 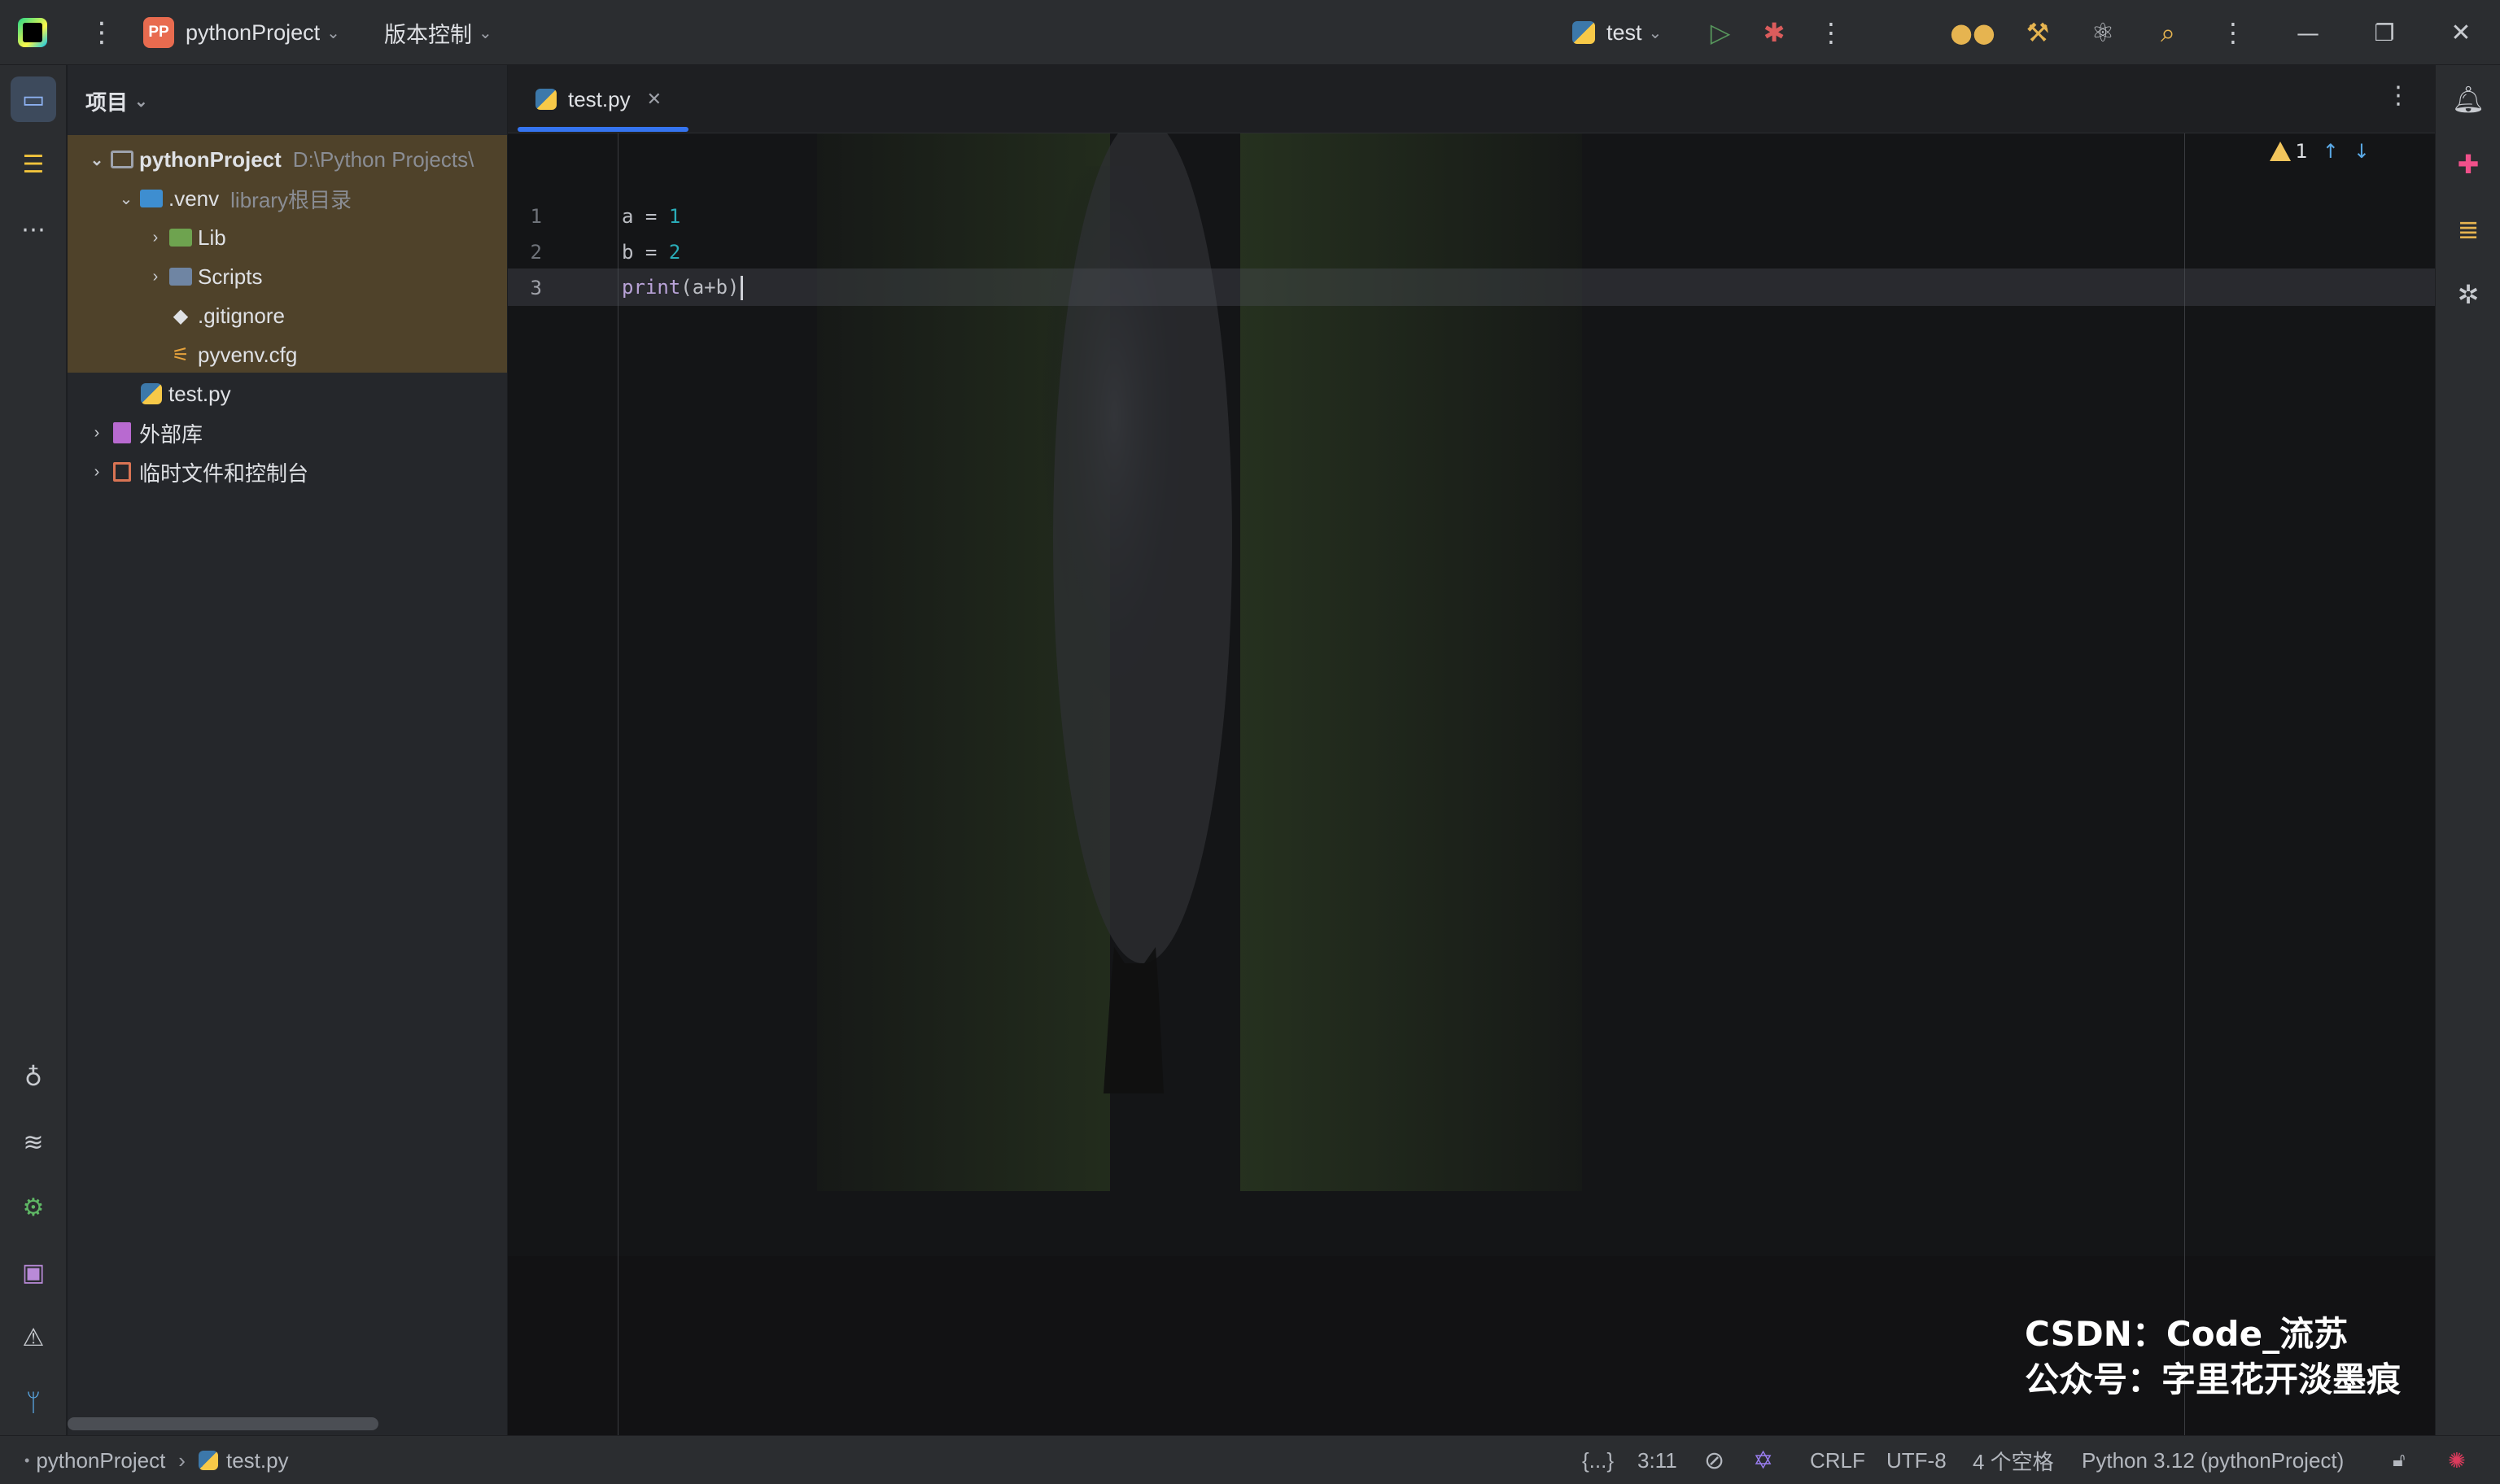 What do you see at coordinates (144, 432) in the screenshot?
I see `tree-item-external-libraries: › 外部库` at bounding box center [144, 432].